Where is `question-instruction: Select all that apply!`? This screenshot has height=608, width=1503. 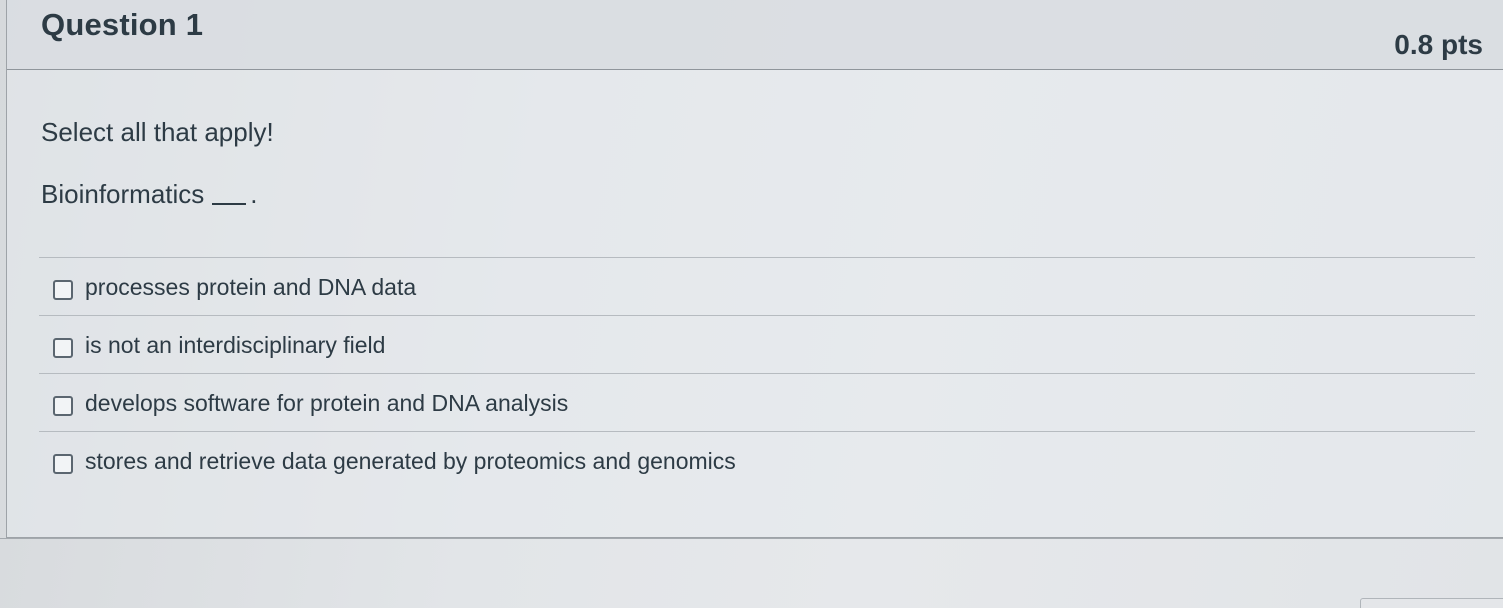
question-instruction: Select all that apply! is located at coordinates (157, 132).